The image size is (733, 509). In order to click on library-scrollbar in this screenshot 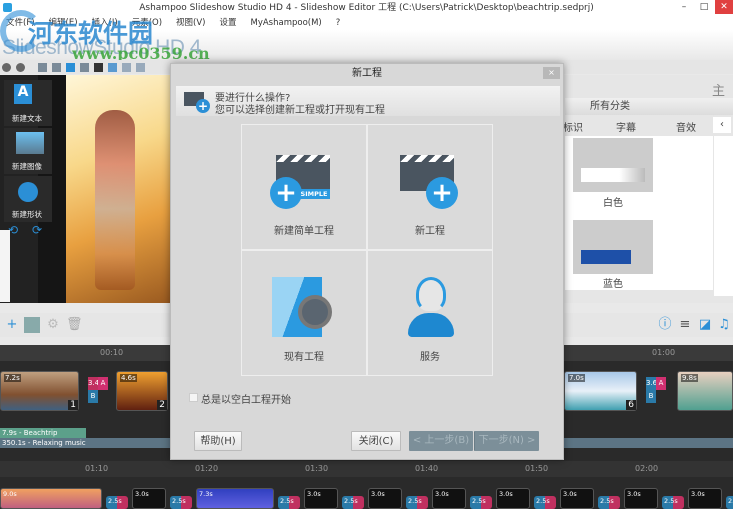, I will do `click(723, 216)`.